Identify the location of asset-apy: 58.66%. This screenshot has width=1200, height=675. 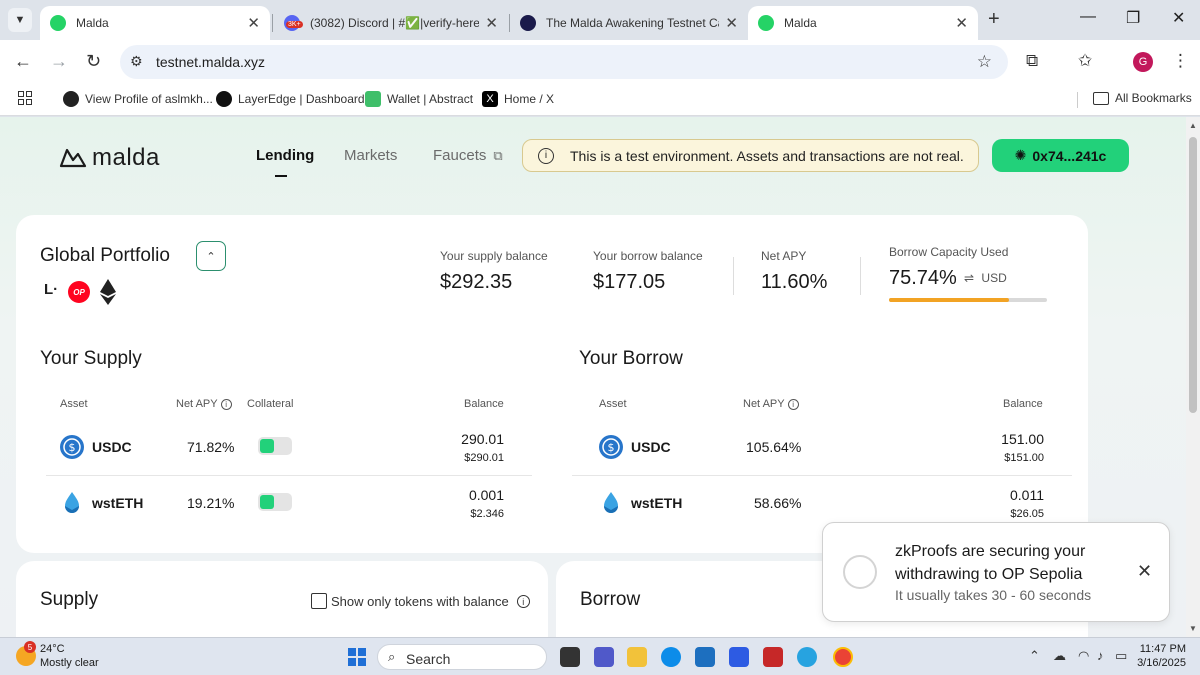
(778, 503).